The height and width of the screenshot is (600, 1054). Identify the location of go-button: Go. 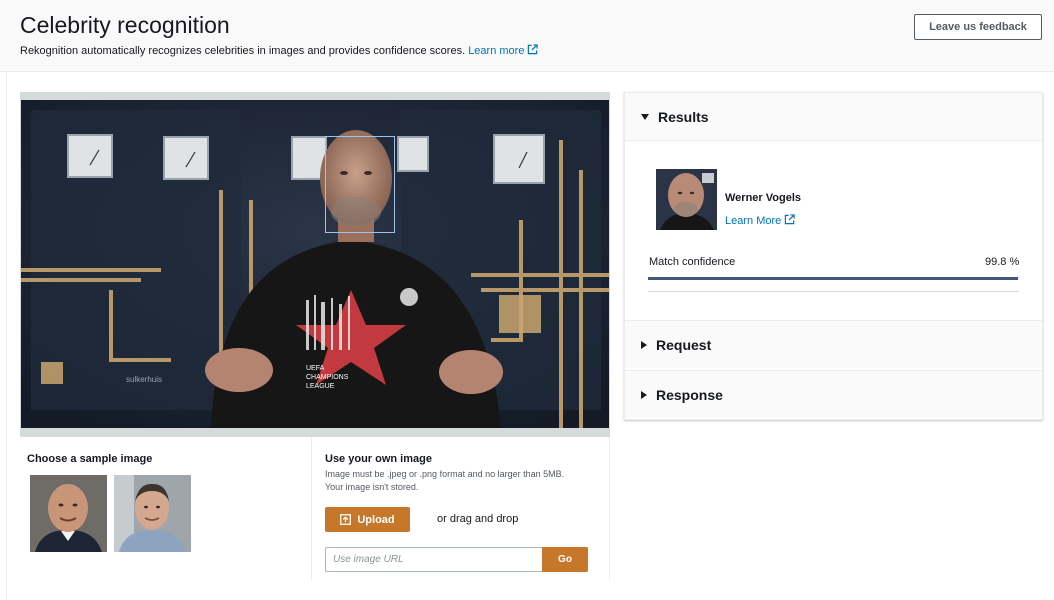
(565, 559).